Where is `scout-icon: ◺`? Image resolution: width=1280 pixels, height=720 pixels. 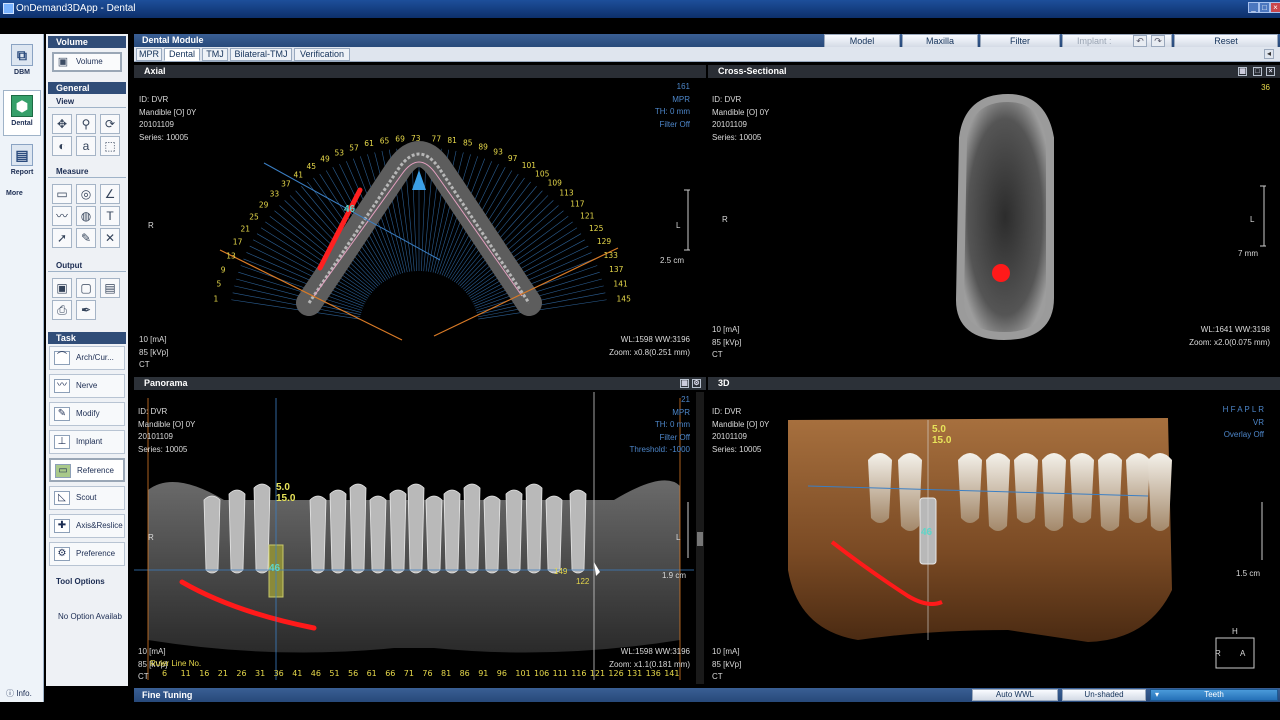 scout-icon: ◺ is located at coordinates (62, 498).